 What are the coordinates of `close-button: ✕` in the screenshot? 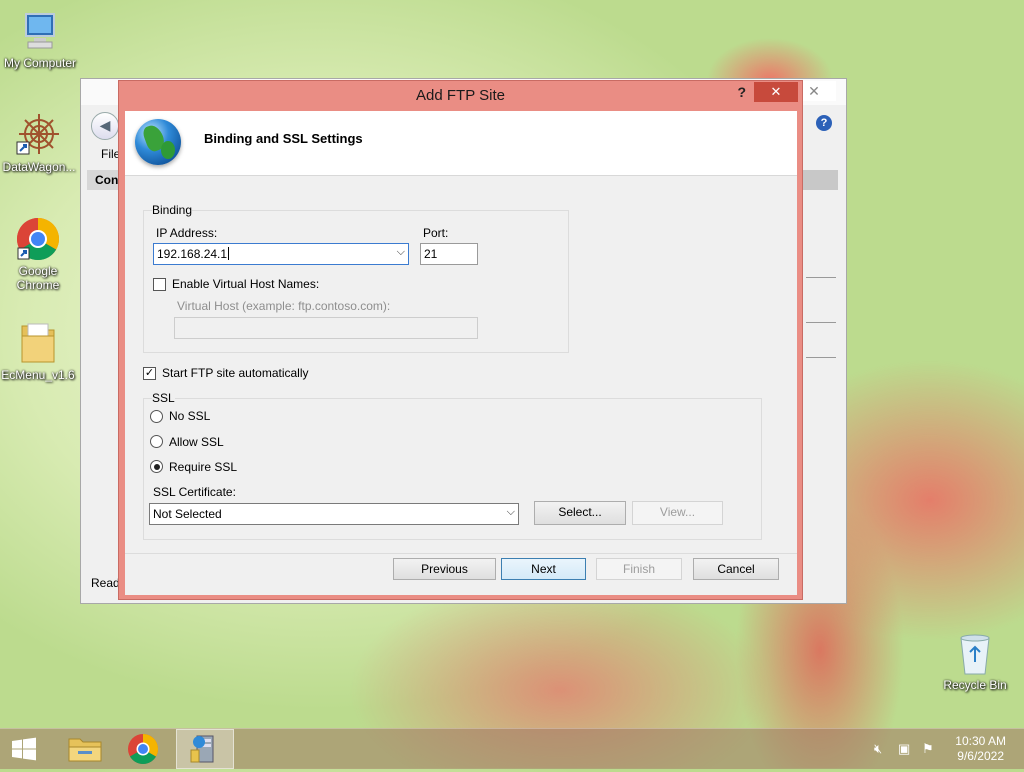 It's located at (776, 92).